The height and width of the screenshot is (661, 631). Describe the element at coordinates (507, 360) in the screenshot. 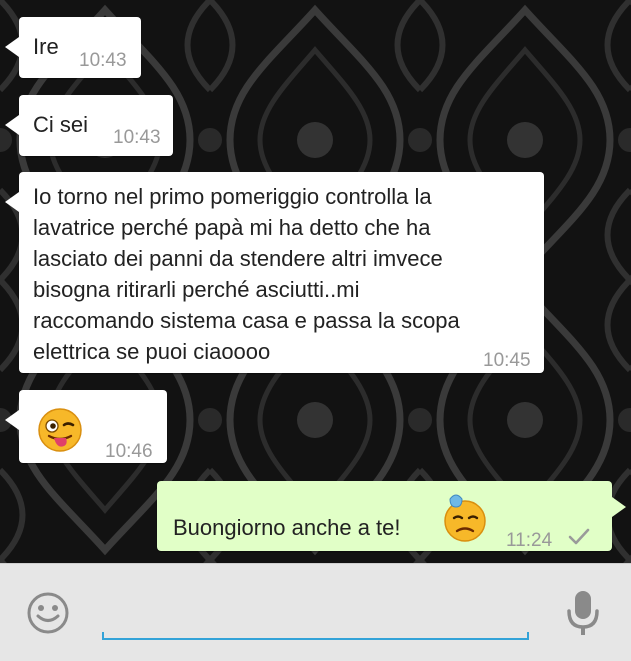

I see `message-time: 10:45` at that location.